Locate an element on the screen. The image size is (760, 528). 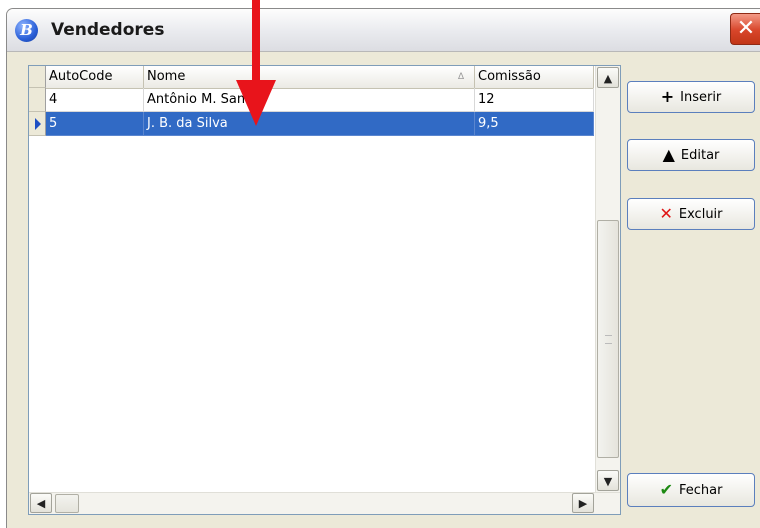
editar-button: ▲ Editar is located at coordinates (691, 155).